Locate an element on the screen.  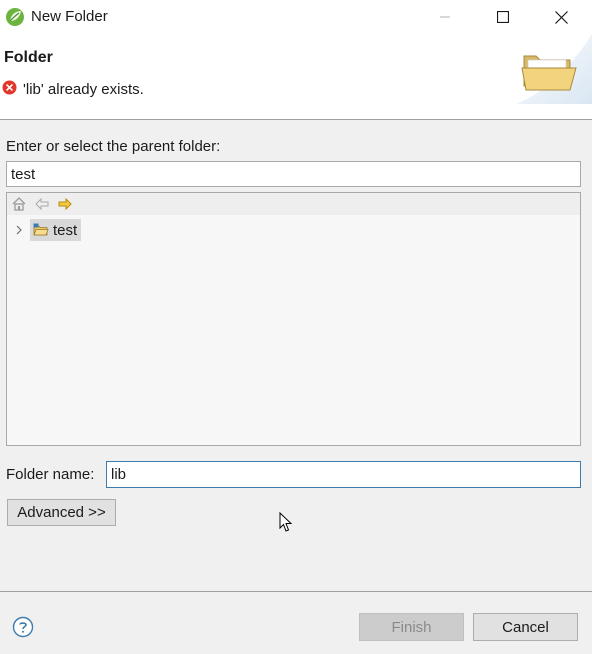
title-bar: New Folder is located at coordinates (296, 17).